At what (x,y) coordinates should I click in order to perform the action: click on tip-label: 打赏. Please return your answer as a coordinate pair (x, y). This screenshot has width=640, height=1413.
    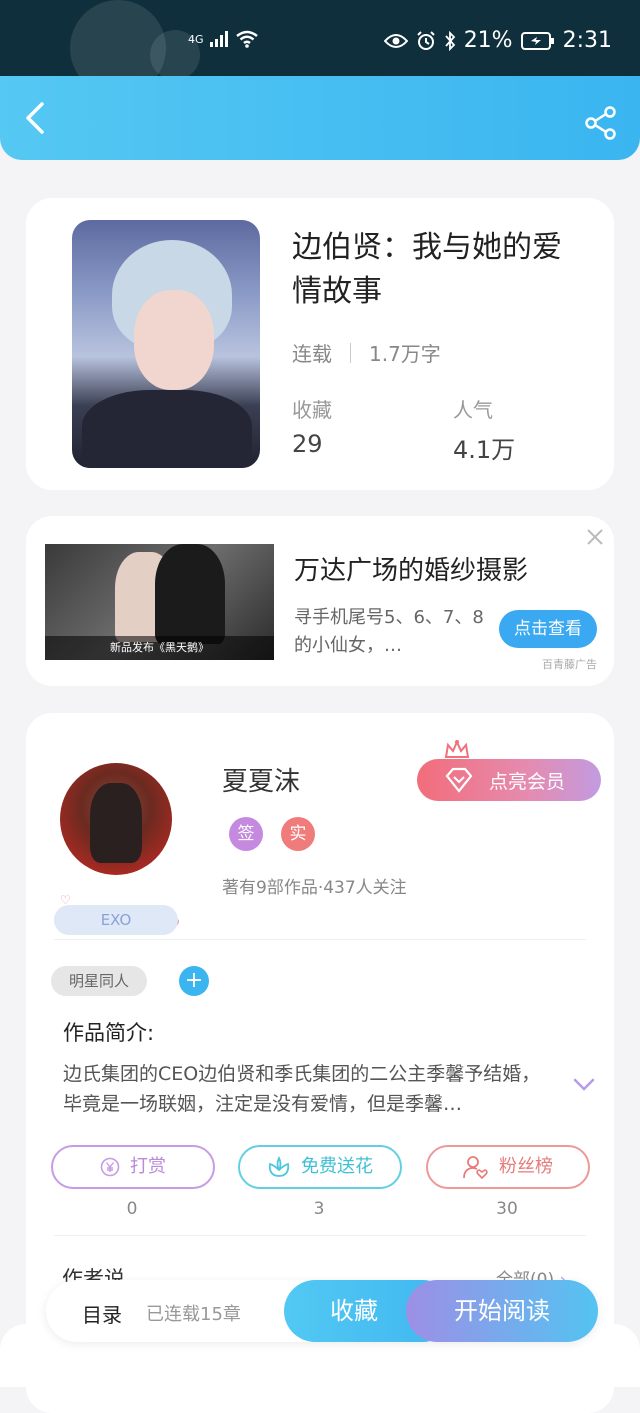
    Looking at the image, I should click on (148, 1166).